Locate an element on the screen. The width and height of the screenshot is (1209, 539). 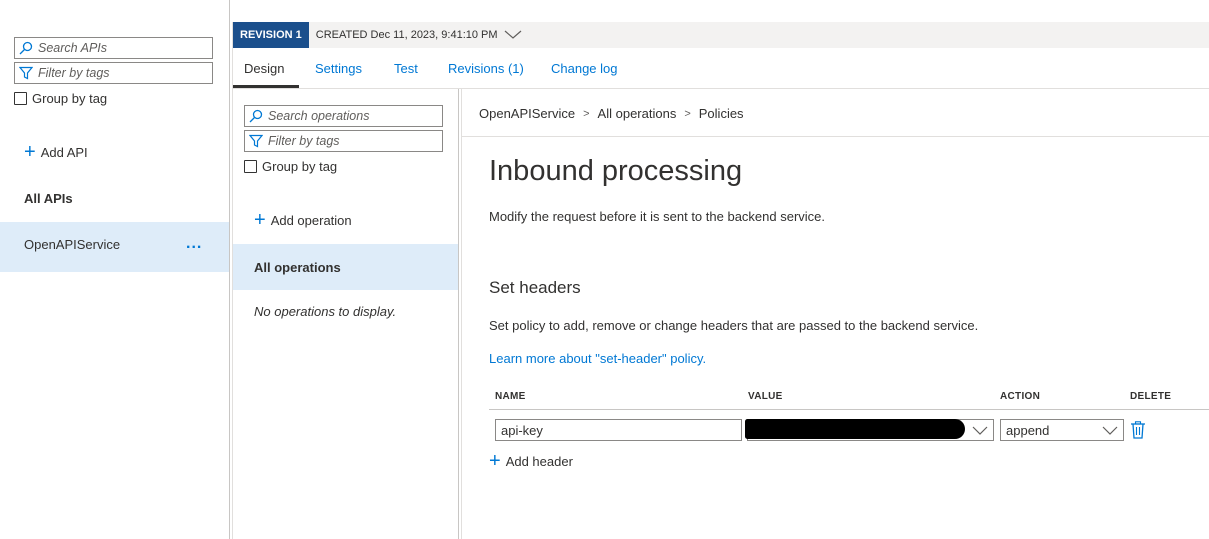
api-filter-placeholder: Filter by tags is located at coordinates (74, 73).